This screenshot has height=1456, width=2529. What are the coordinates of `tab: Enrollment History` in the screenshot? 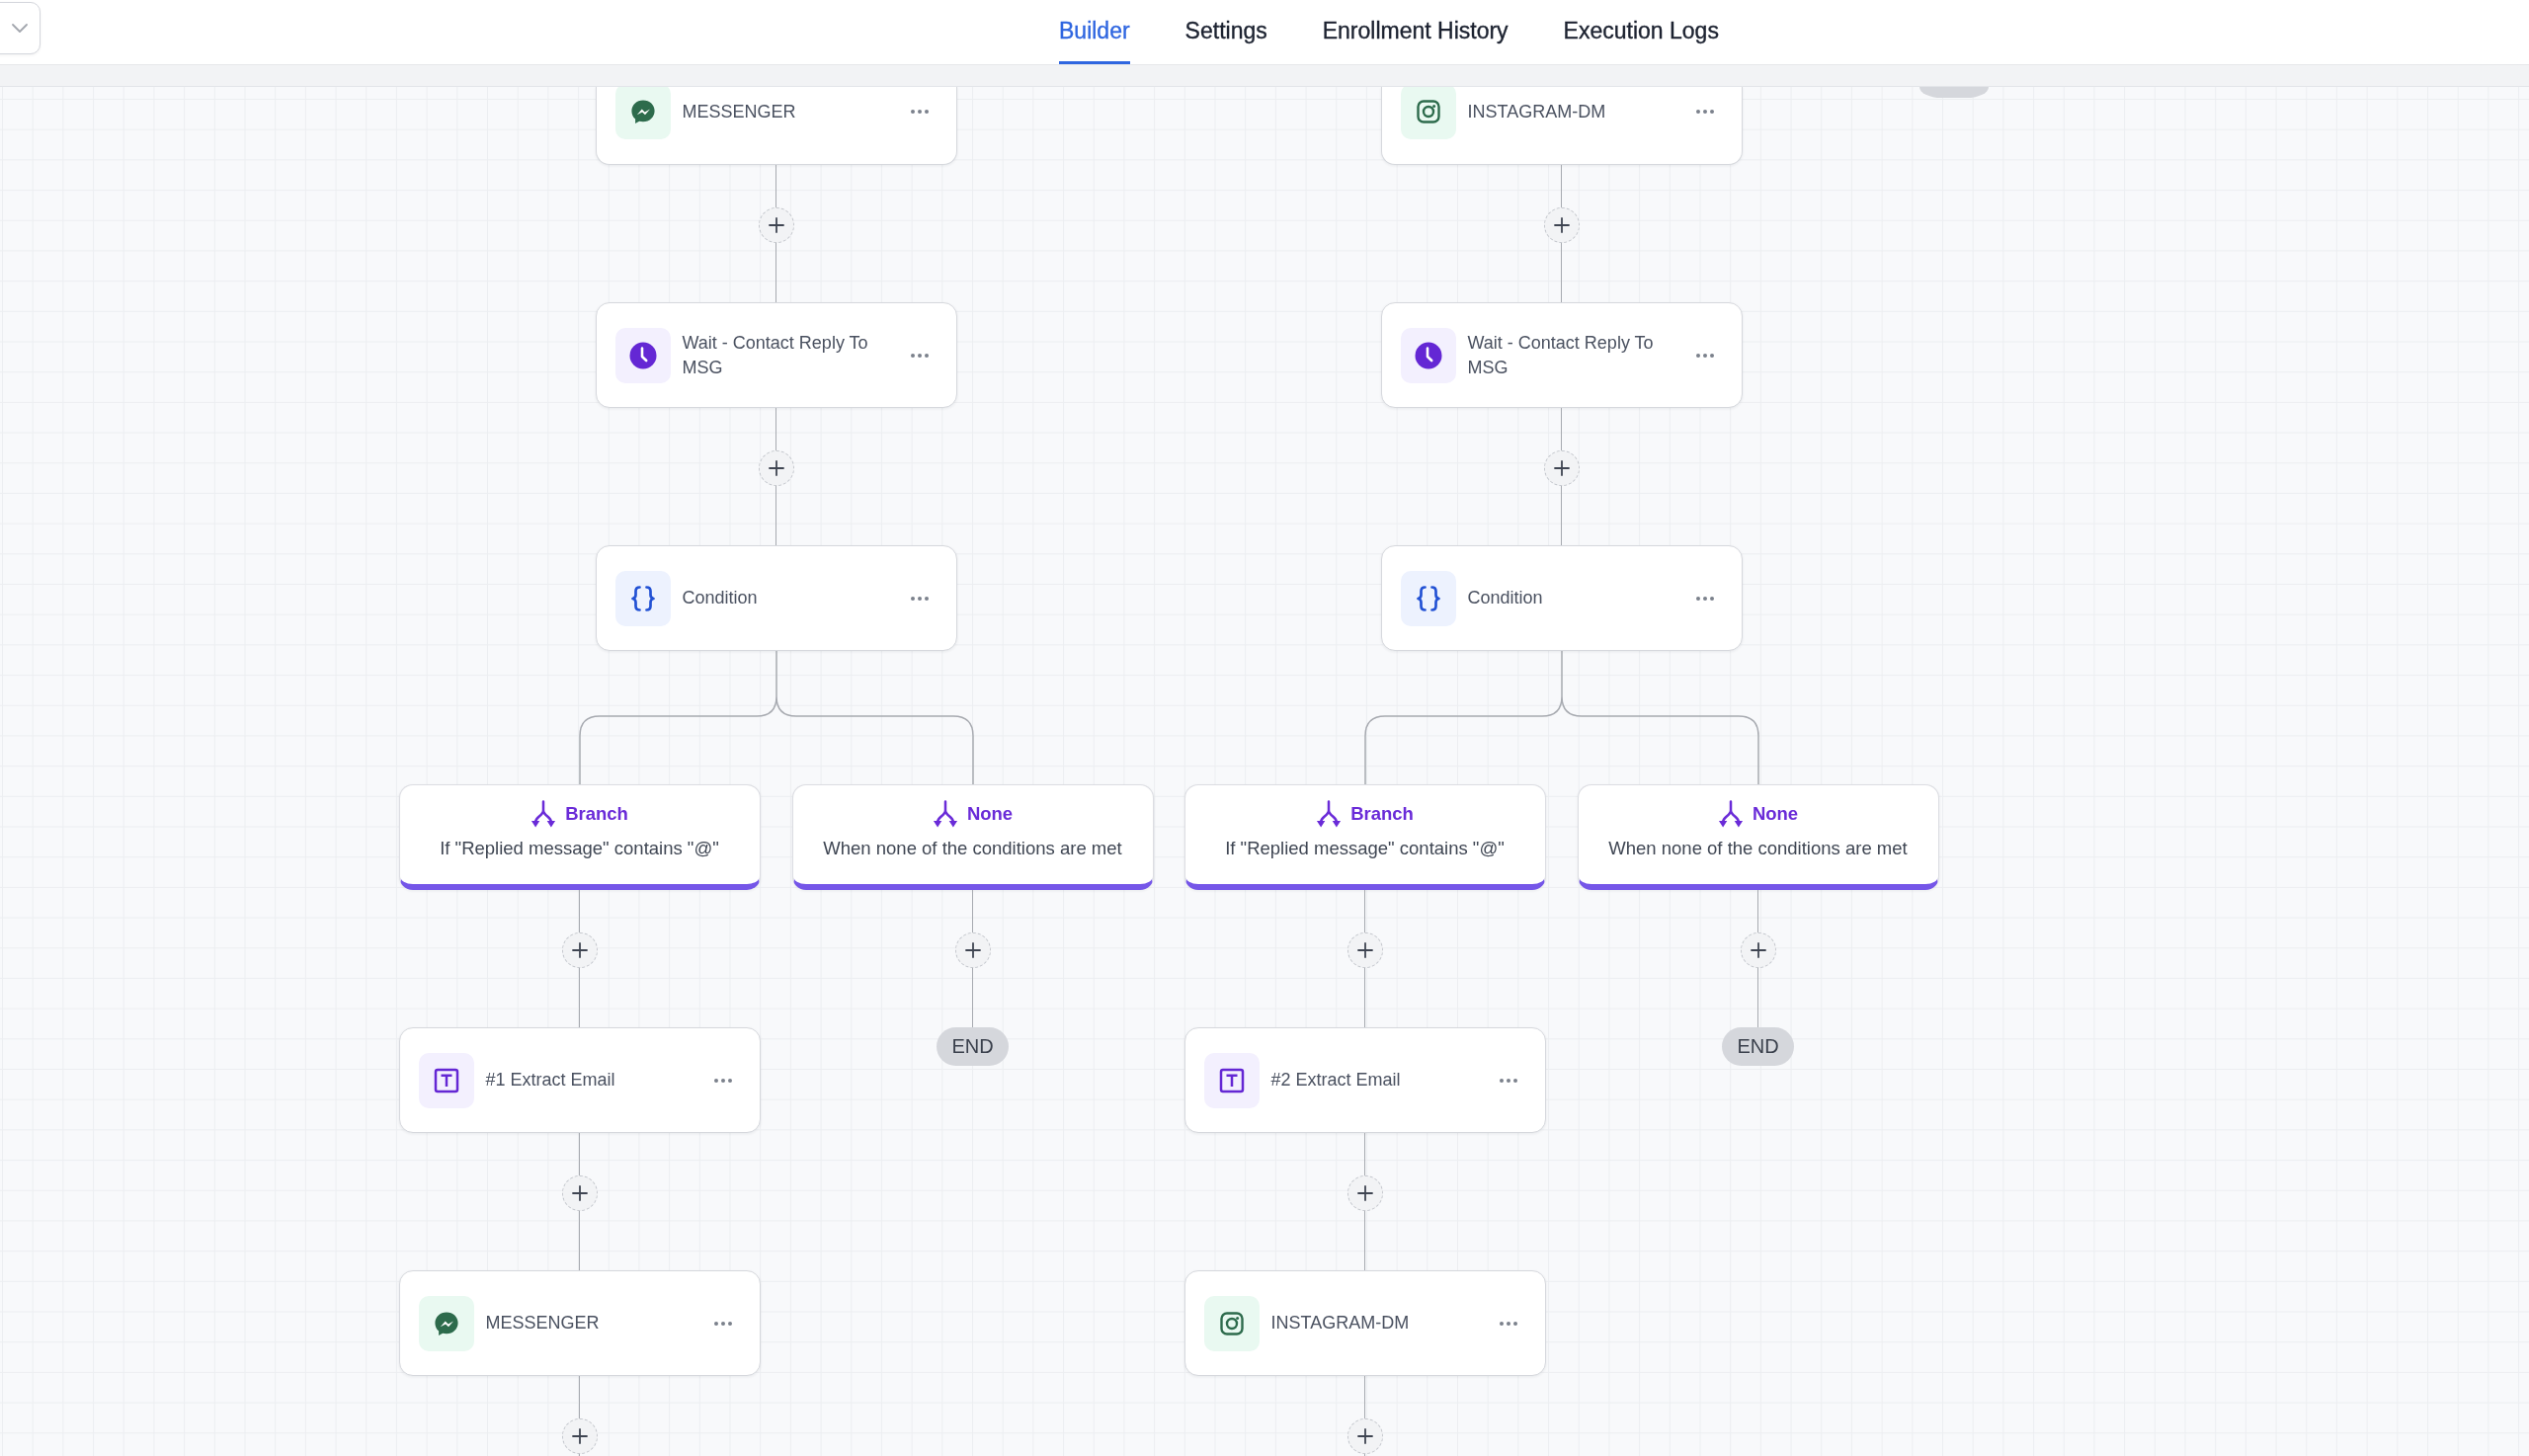 It's located at (1415, 32).